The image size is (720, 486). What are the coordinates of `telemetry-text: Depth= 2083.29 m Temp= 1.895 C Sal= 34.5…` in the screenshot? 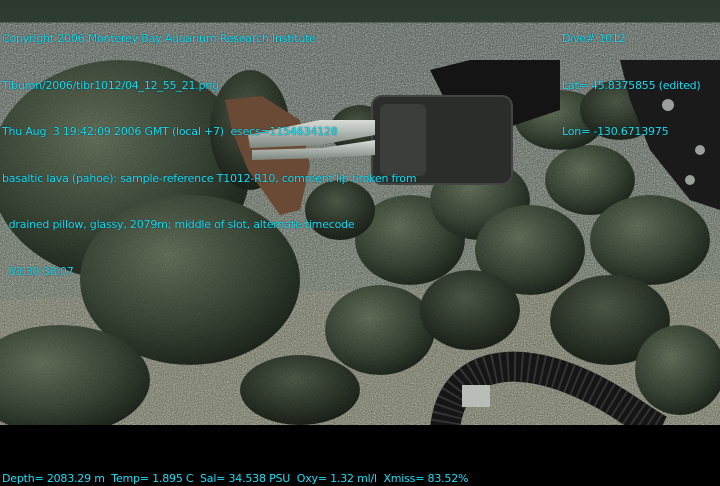 It's located at (235, 478).